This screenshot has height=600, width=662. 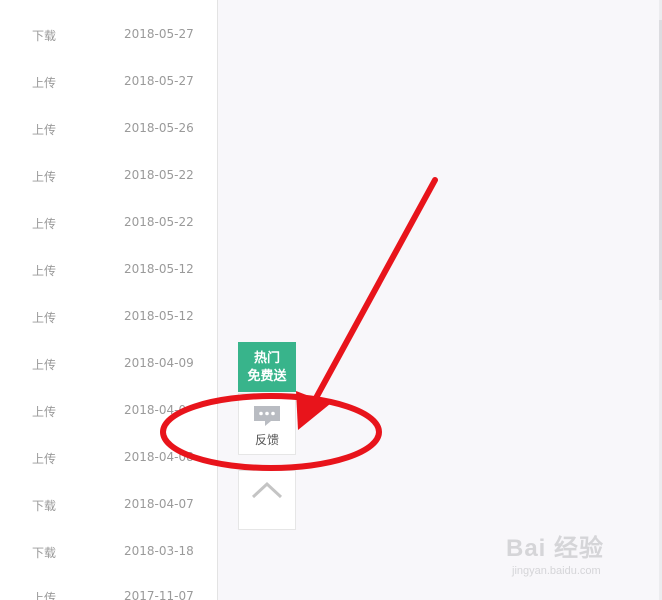 I want to click on feedback-button: 反馈, so click(x=267, y=424).